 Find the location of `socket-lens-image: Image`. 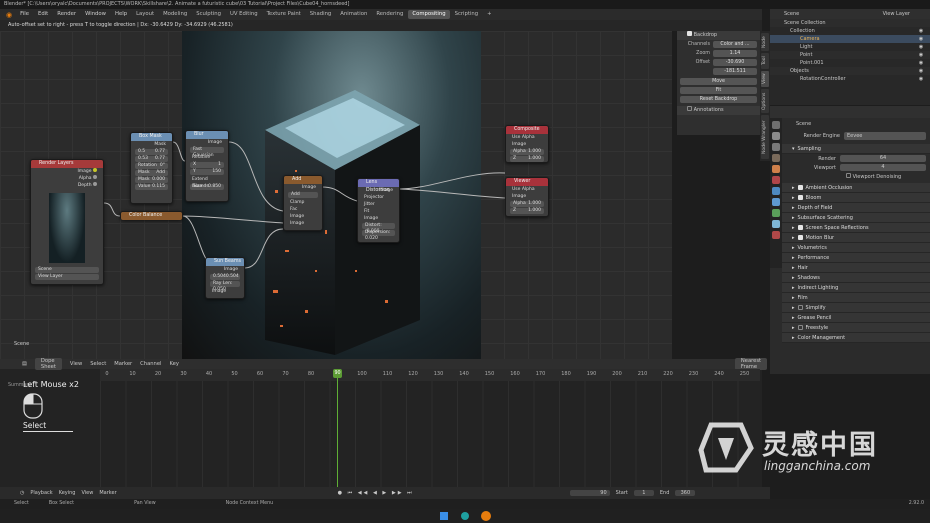

socket-lens-image: Image is located at coordinates (378, 218).